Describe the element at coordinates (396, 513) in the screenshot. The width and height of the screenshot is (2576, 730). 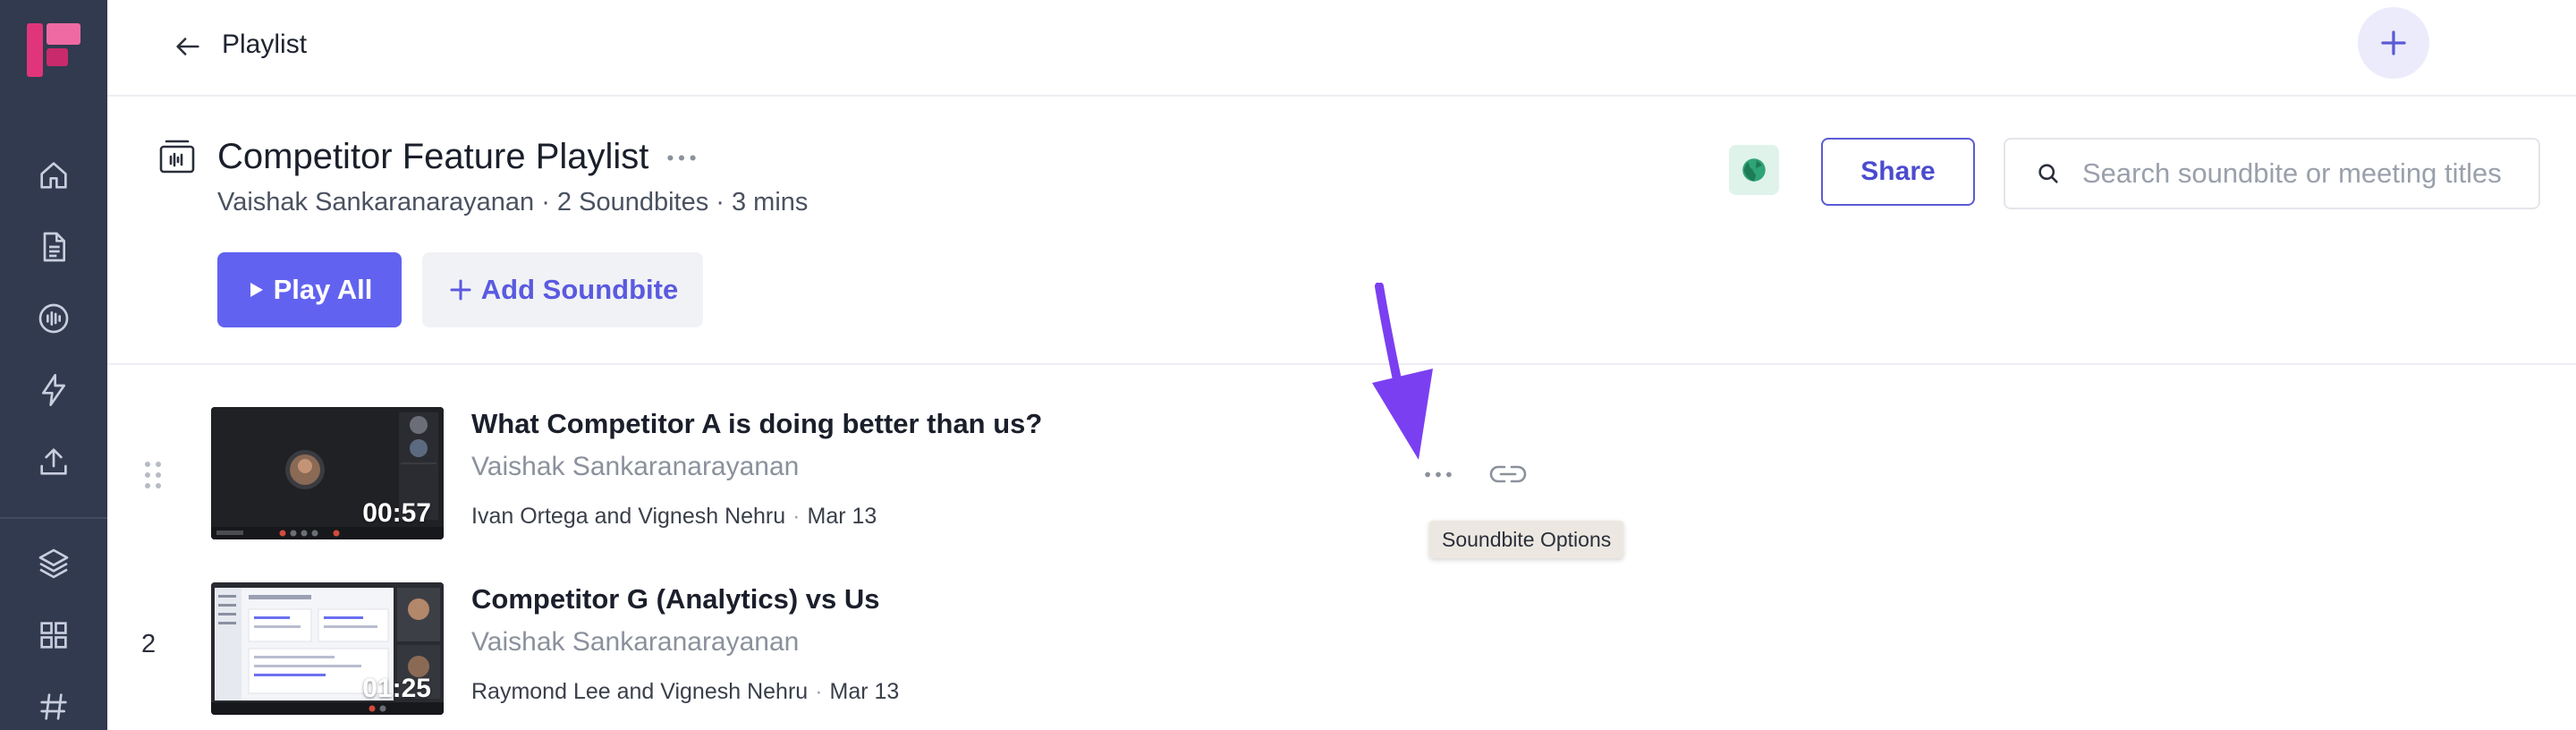
I see `duration-badge: 00:57` at that location.